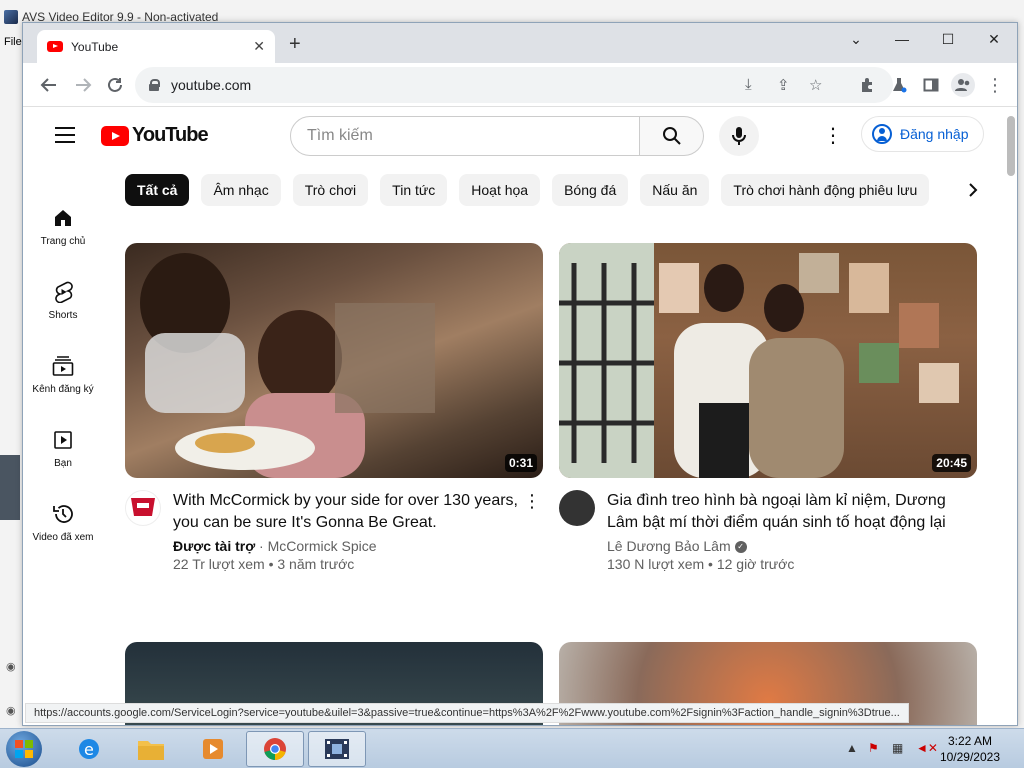 This screenshot has height=768, width=1024. What do you see at coordinates (156, 46) in the screenshot?
I see `tab-youtube: YouTube ✕` at bounding box center [156, 46].